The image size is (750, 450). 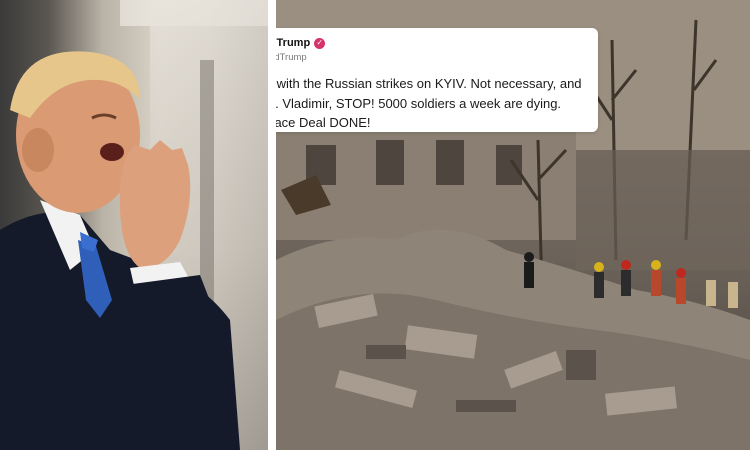 I want to click on author-handle: @realDonaldTrump, so click(x=291, y=57).